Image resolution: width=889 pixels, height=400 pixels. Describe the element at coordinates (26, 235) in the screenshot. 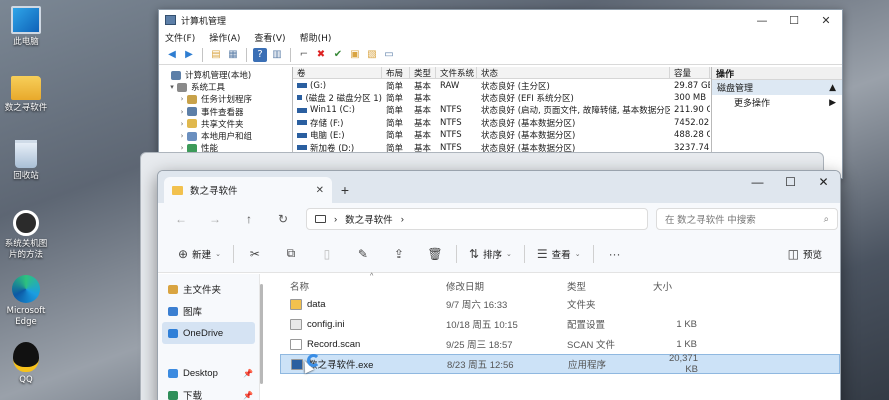

I see `desktop-icon: 系统关机图 片的方法` at that location.